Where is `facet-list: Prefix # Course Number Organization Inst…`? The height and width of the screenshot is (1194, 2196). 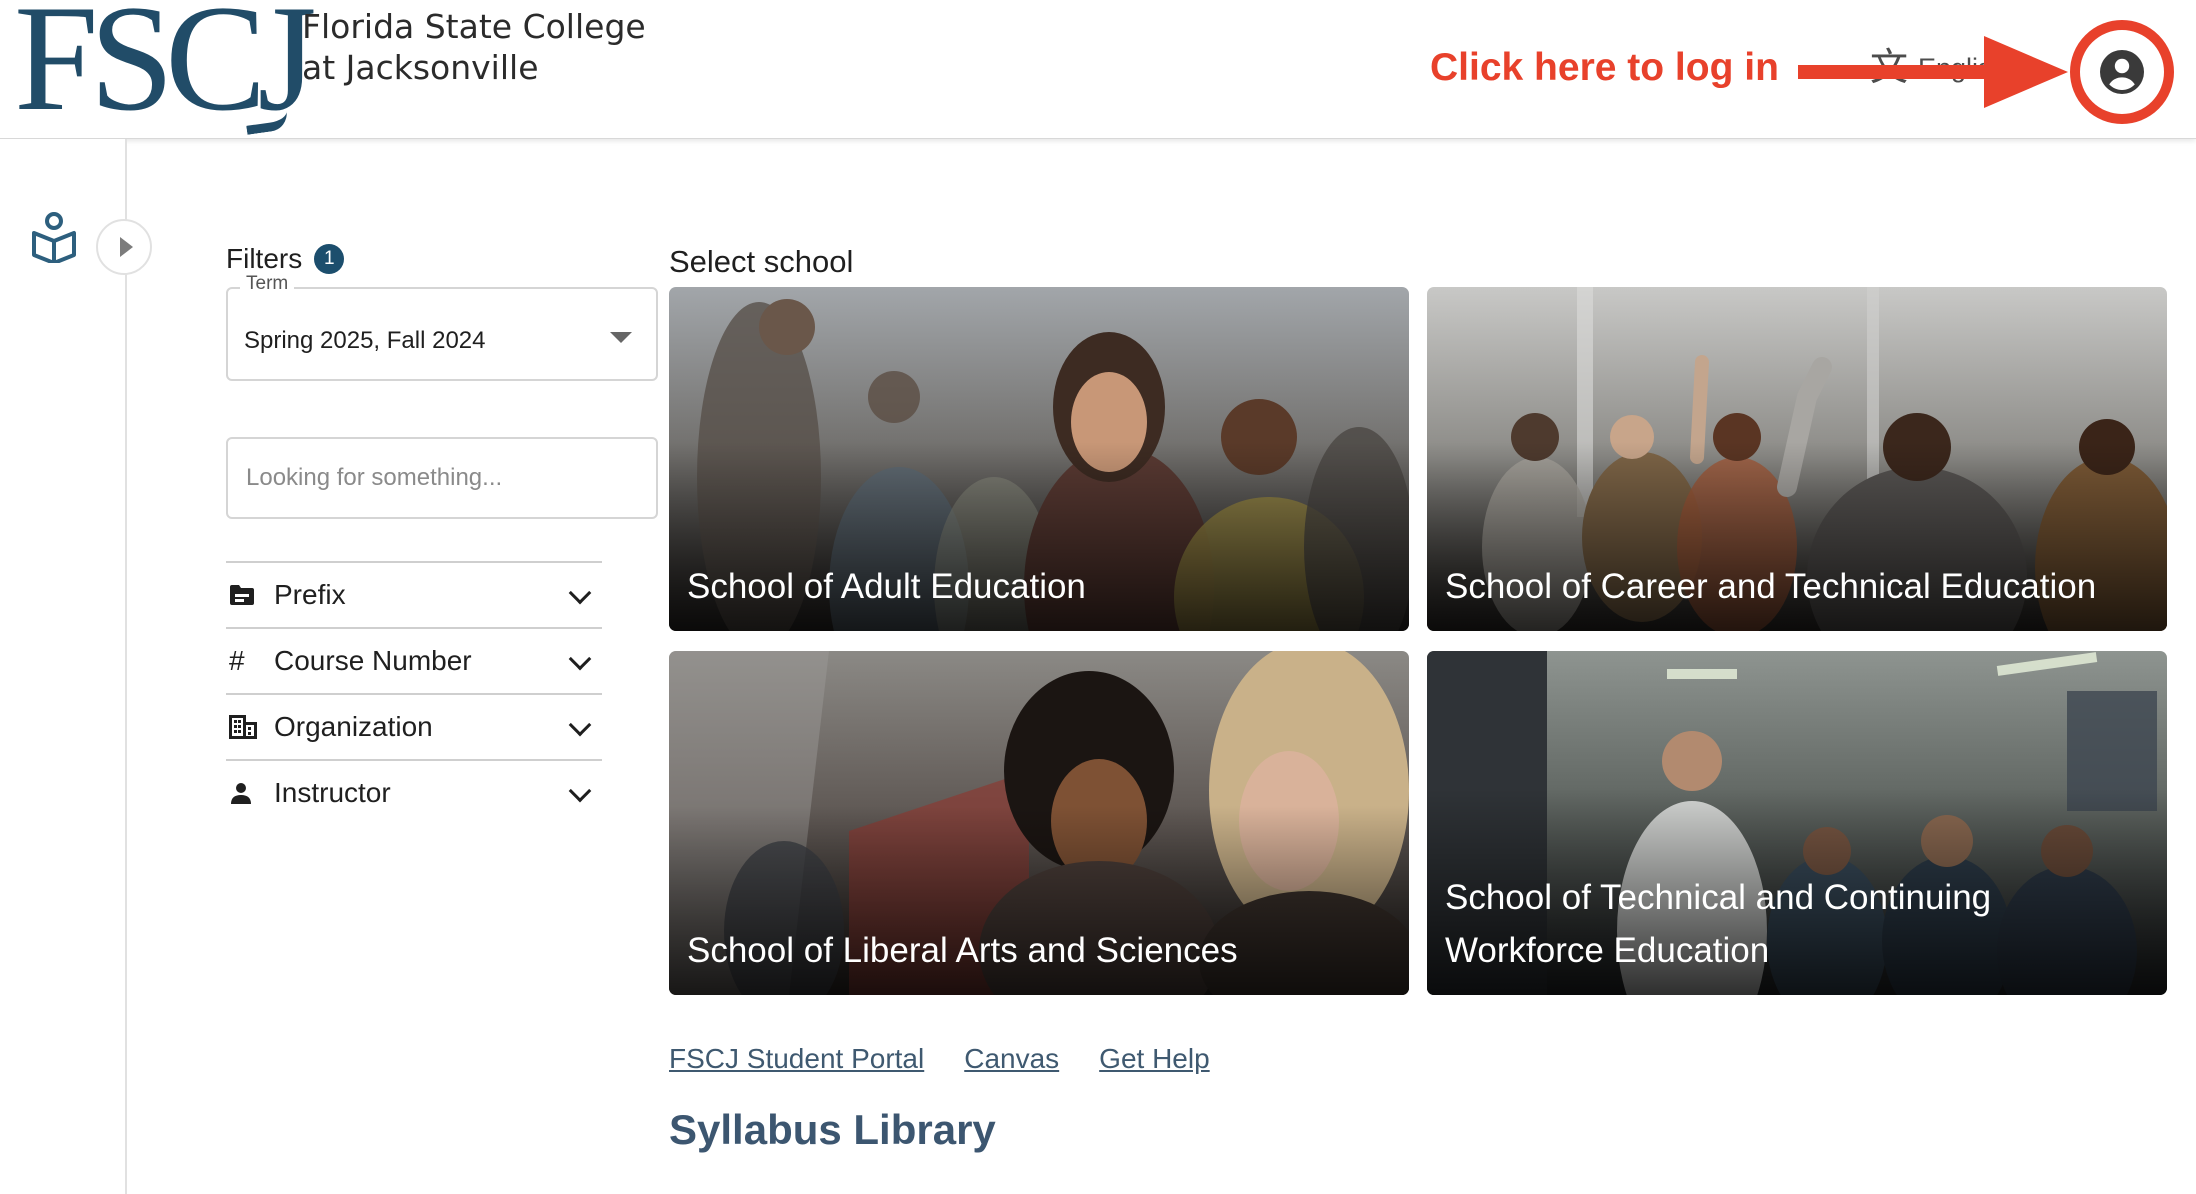
facet-list: Prefix # Course Number Organization Inst… is located at coordinates (414, 693).